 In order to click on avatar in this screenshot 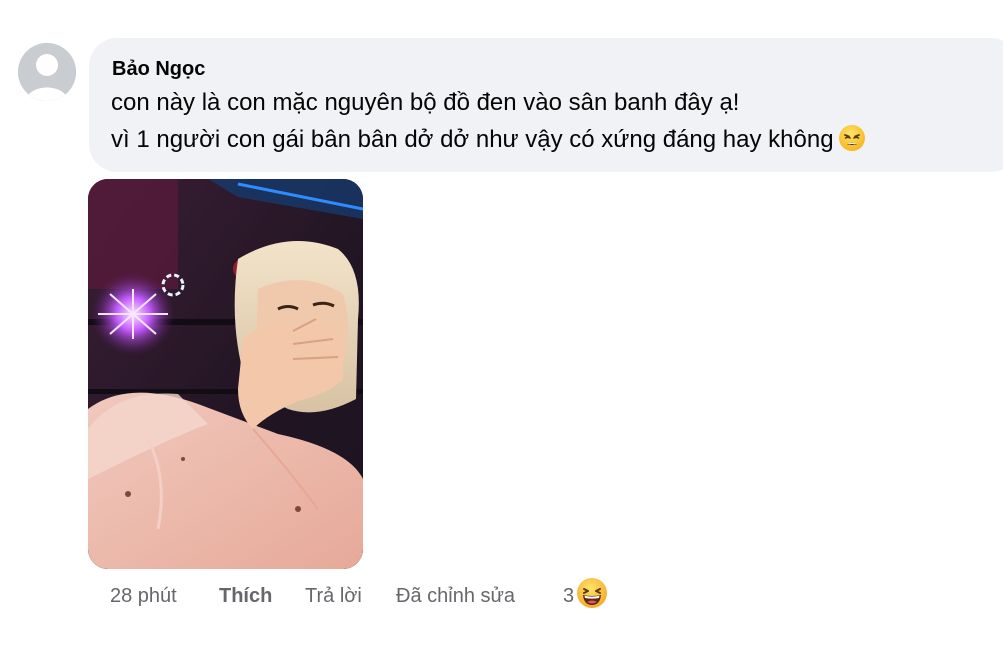, I will do `click(47, 72)`.